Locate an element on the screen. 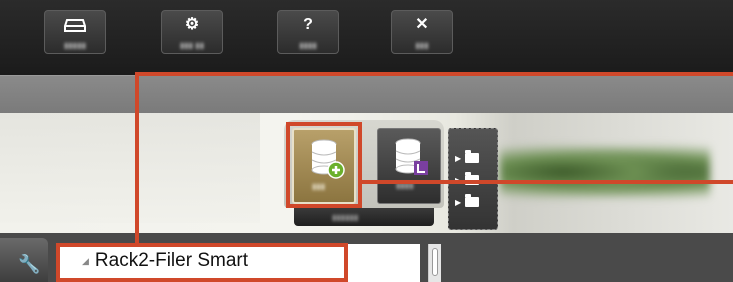  callout-box-new-cabinet is located at coordinates (324, 165).